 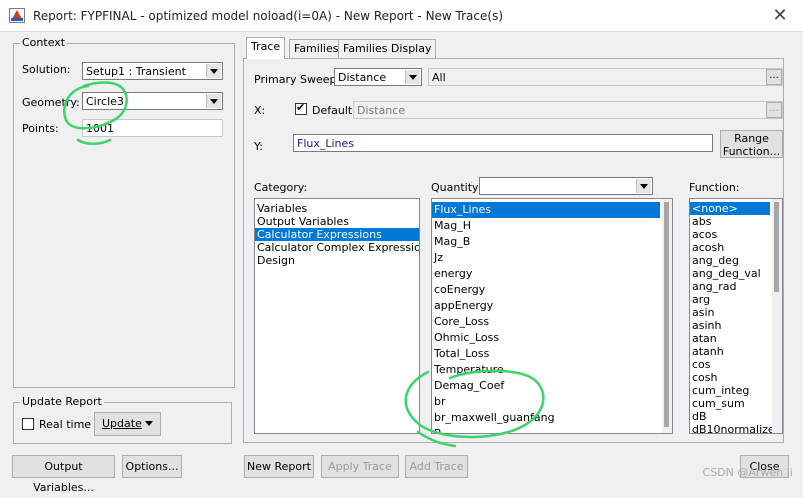 I want to click on function-list-item: asin, so click(x=730, y=312).